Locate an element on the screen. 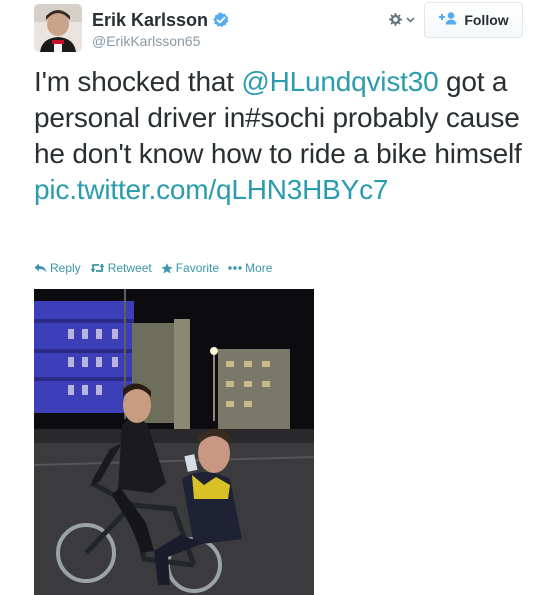 The height and width of the screenshot is (595, 534). retweet-icon is located at coordinates (97, 268).